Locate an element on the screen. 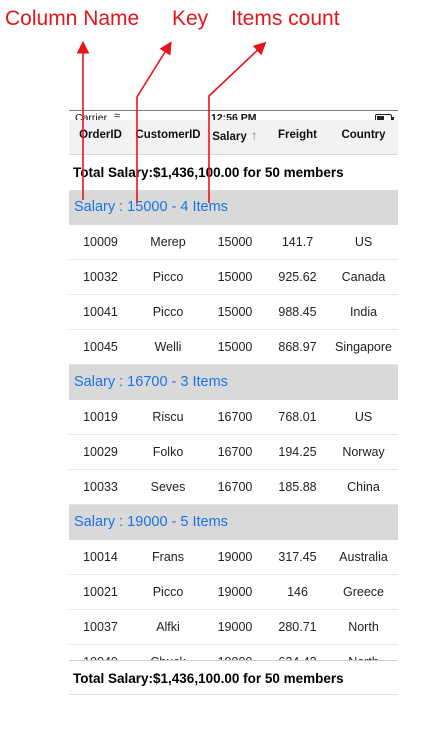 The width and height of the screenshot is (424, 735). table-row: 10037 Alfki 19000 280.71 North is located at coordinates (233, 627).